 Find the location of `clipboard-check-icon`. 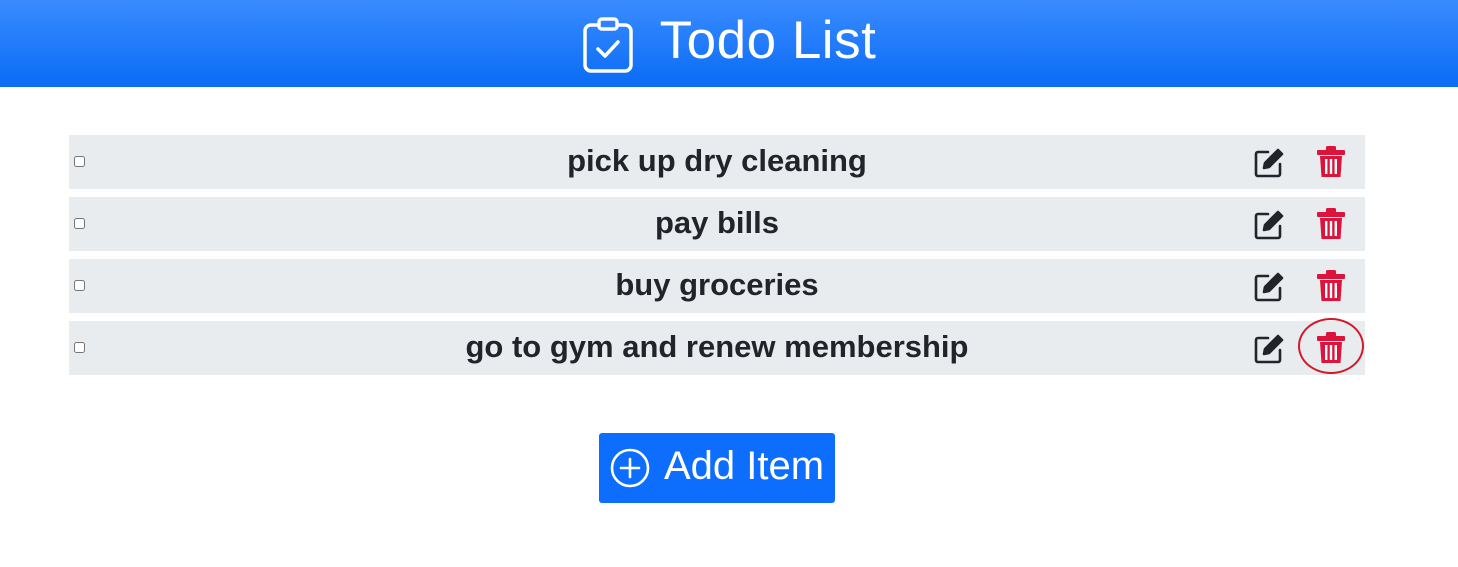

clipboard-check-icon is located at coordinates (608, 45).